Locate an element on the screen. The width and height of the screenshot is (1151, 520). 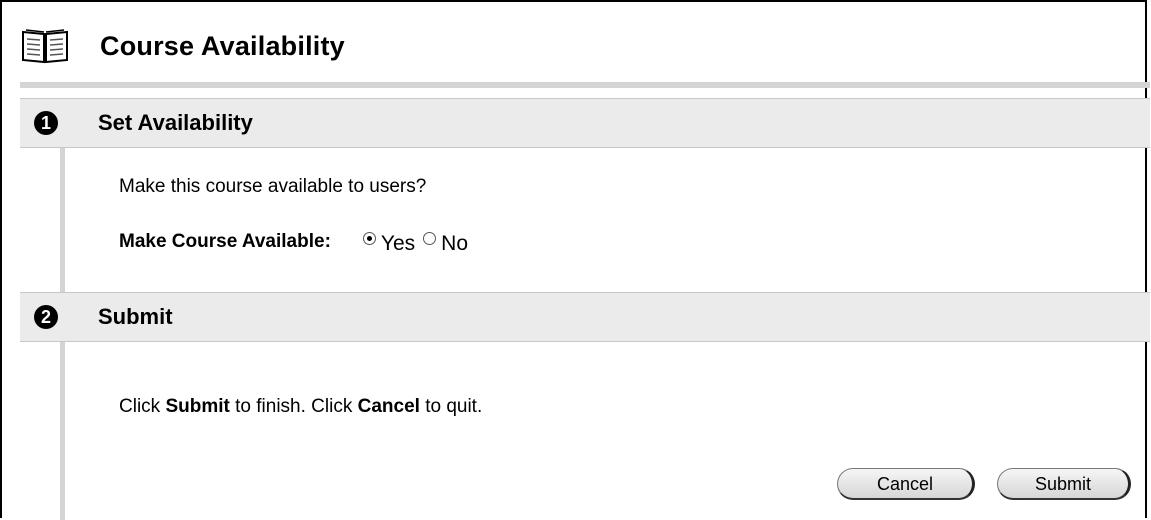
instruction-text: to quit. is located at coordinates (451, 406).